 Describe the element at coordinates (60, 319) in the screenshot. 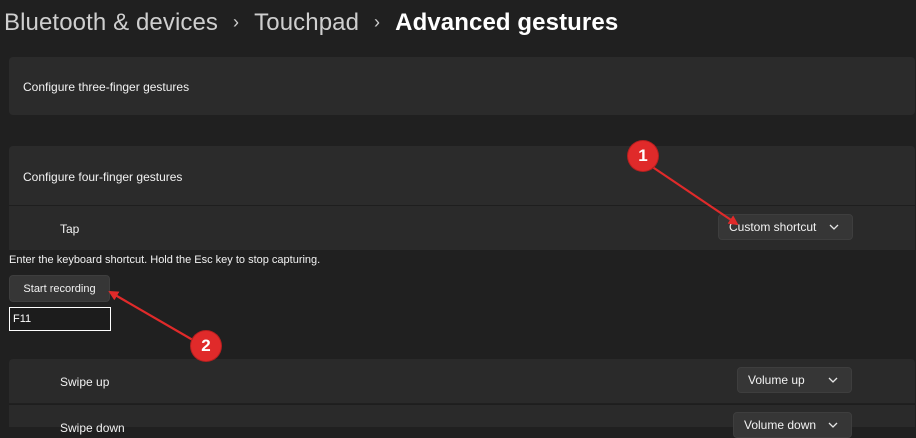

I see `shortcut-input: F11` at that location.